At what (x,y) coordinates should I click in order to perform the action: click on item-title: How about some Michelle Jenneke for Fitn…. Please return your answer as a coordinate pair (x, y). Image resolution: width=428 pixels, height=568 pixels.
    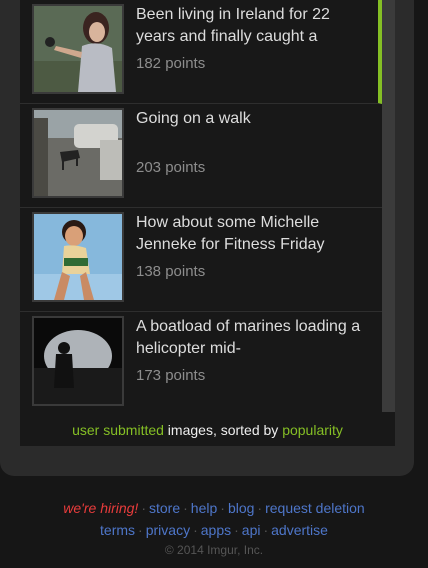
    Looking at the image, I should click on (254, 234).